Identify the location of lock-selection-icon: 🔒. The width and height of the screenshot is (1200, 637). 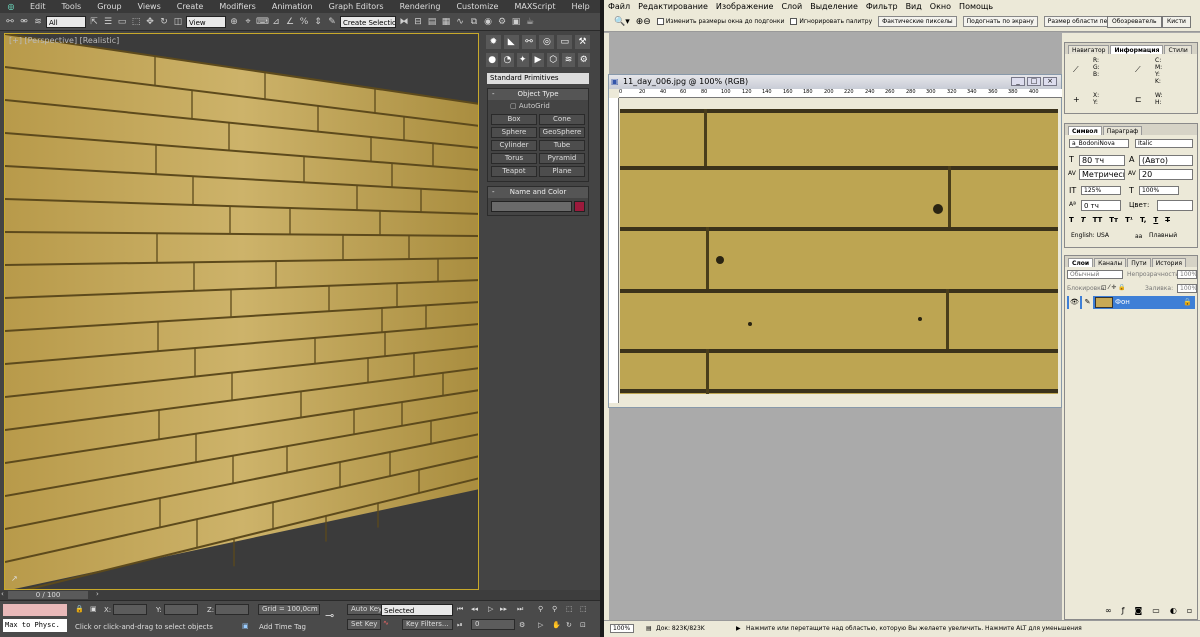
(79, 609).